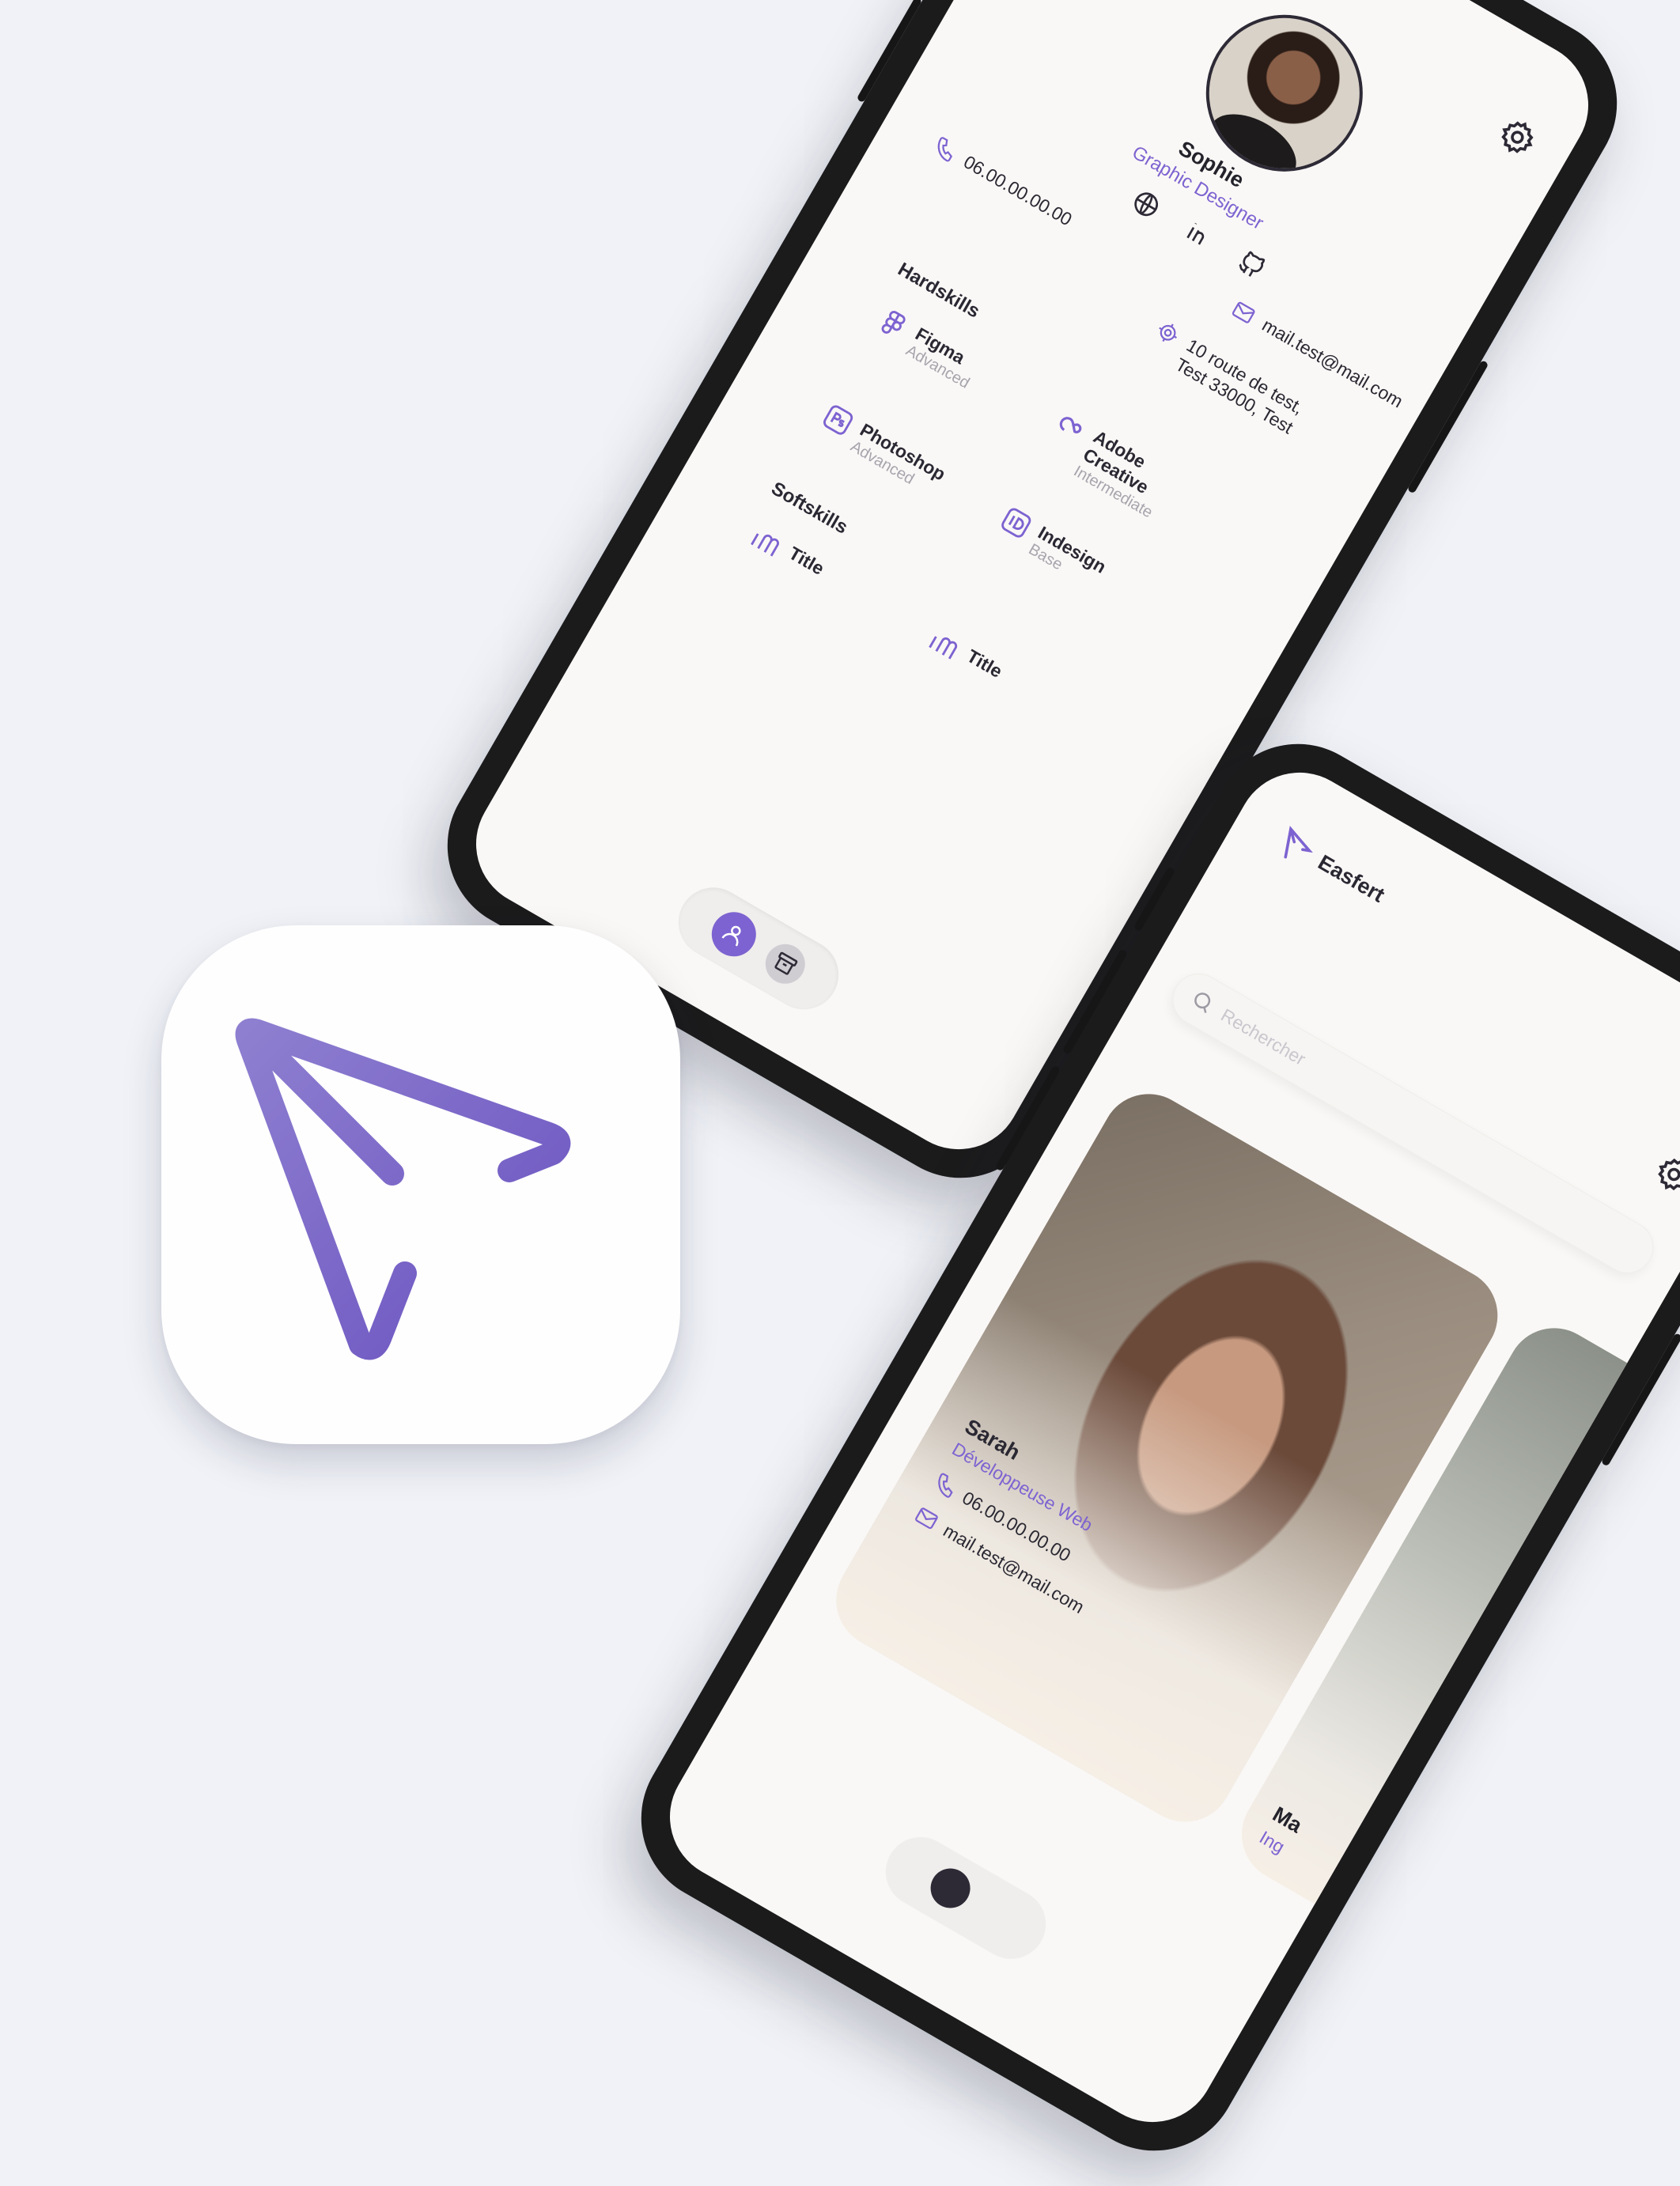 This screenshot has width=1680, height=2186. What do you see at coordinates (1202, 1003) in the screenshot?
I see `search-icon` at bounding box center [1202, 1003].